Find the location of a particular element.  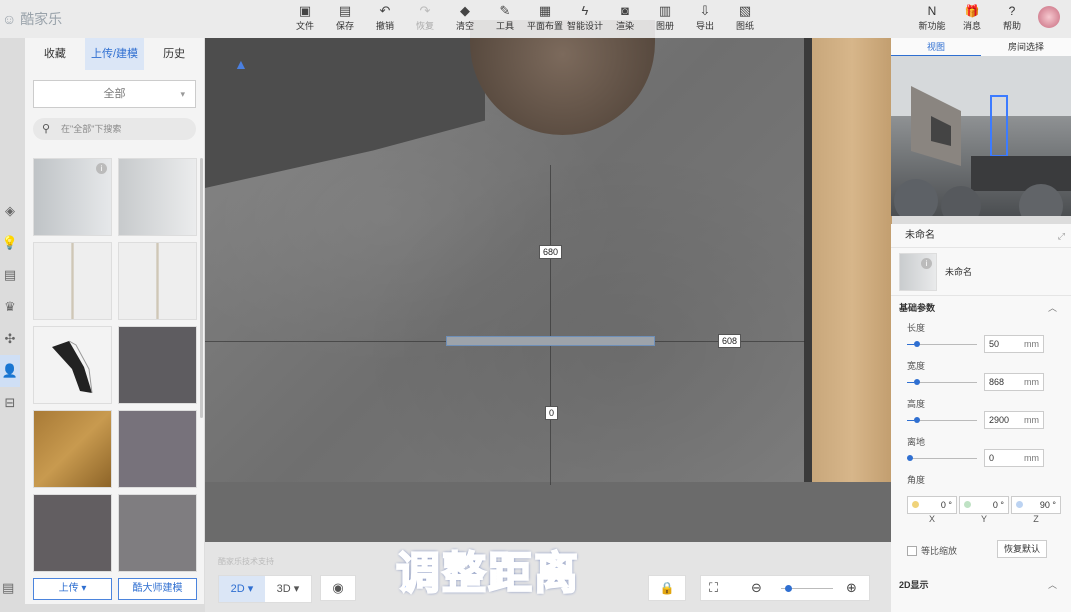

search-icon: ⚲ is located at coordinates (46, 129).